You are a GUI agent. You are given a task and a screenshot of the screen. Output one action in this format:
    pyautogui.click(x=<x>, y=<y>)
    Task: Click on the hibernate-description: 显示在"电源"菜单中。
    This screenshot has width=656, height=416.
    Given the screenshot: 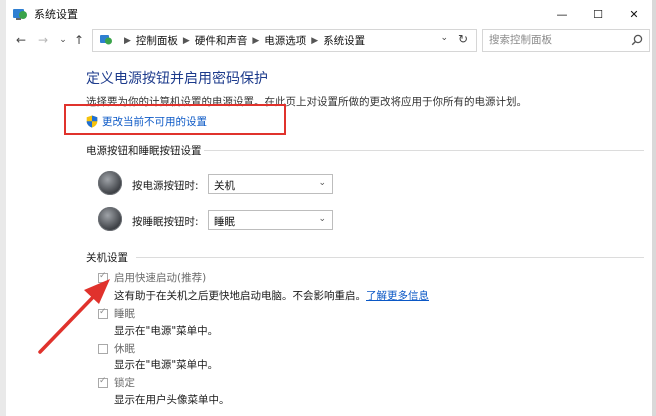 What is the action you would take?
    pyautogui.click(x=166, y=365)
    